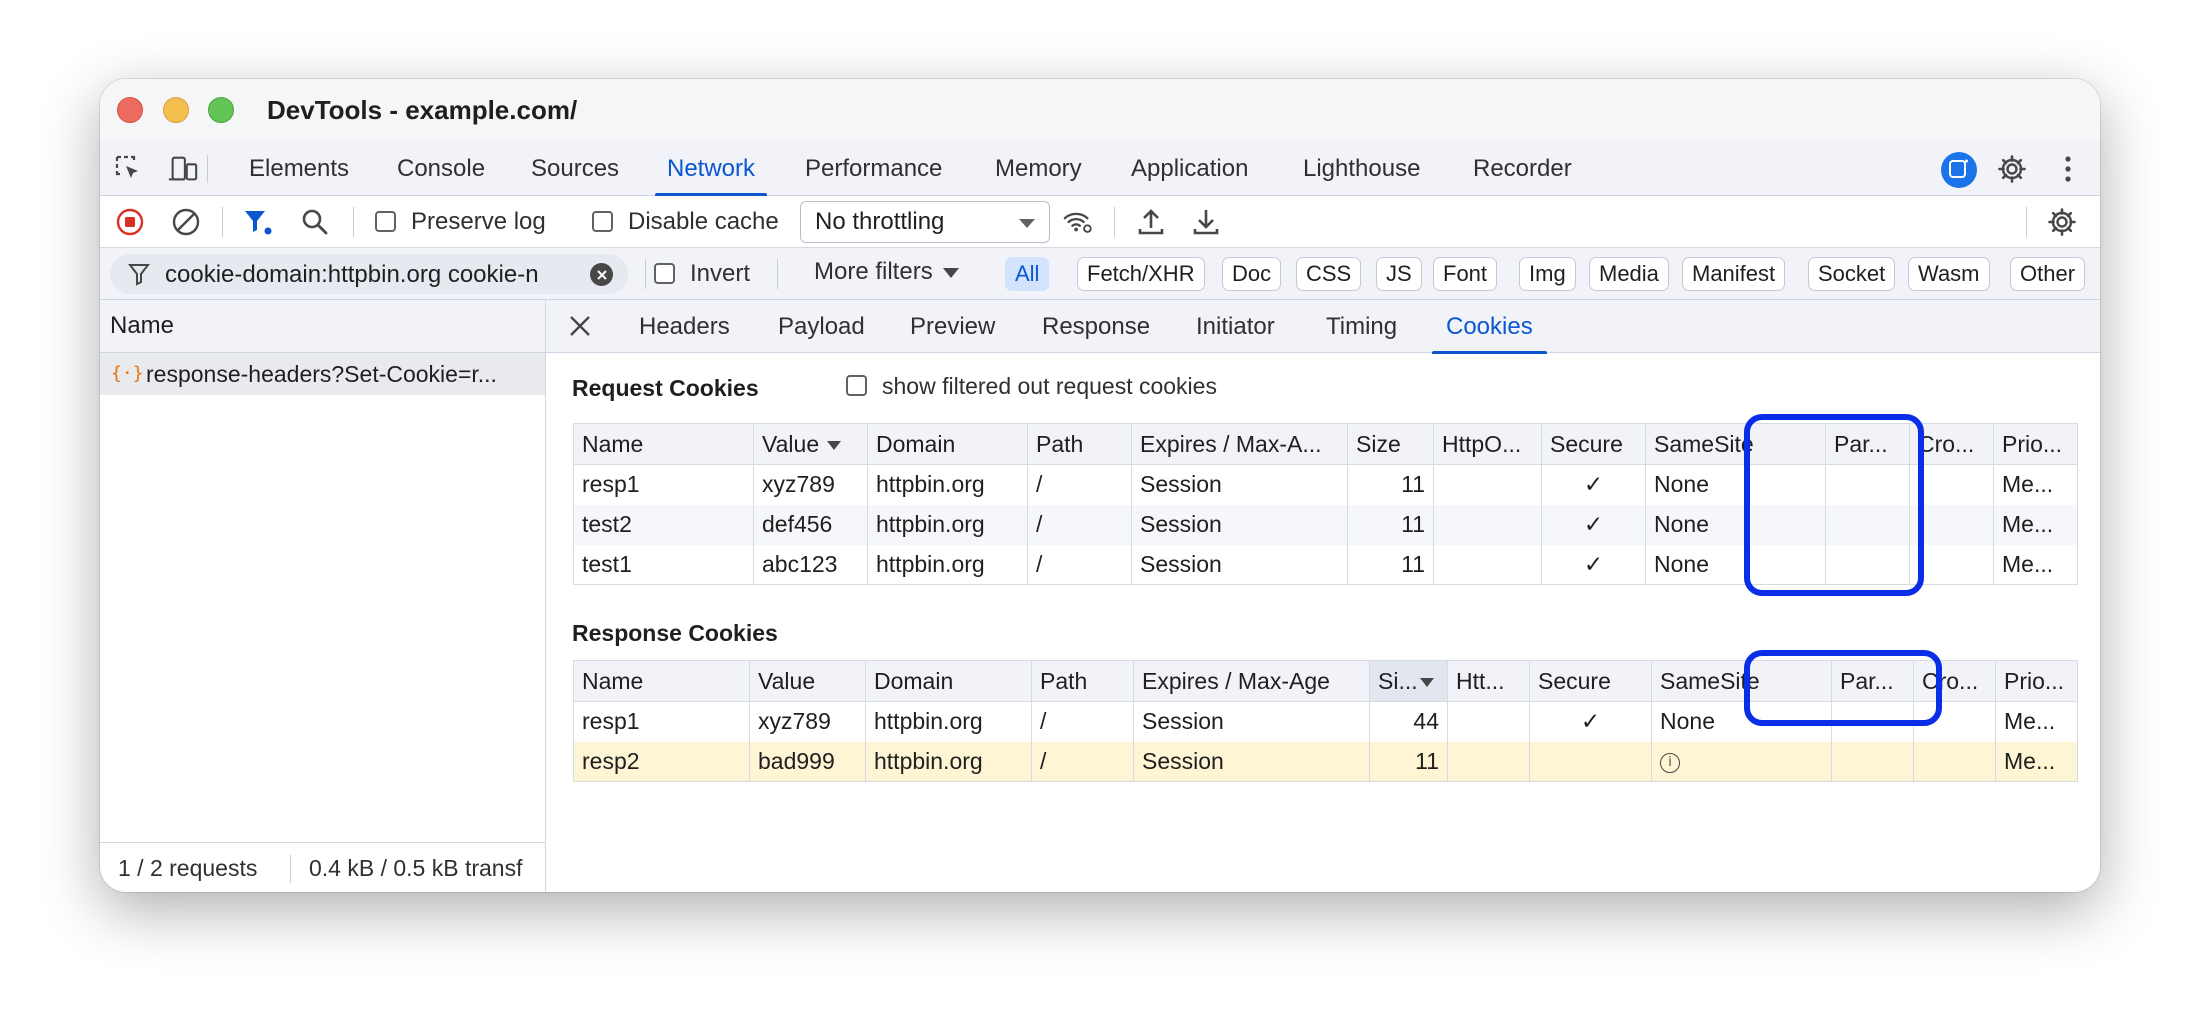 This screenshot has height=1012, width=2200. I want to click on minimize-window-button, so click(176, 110).